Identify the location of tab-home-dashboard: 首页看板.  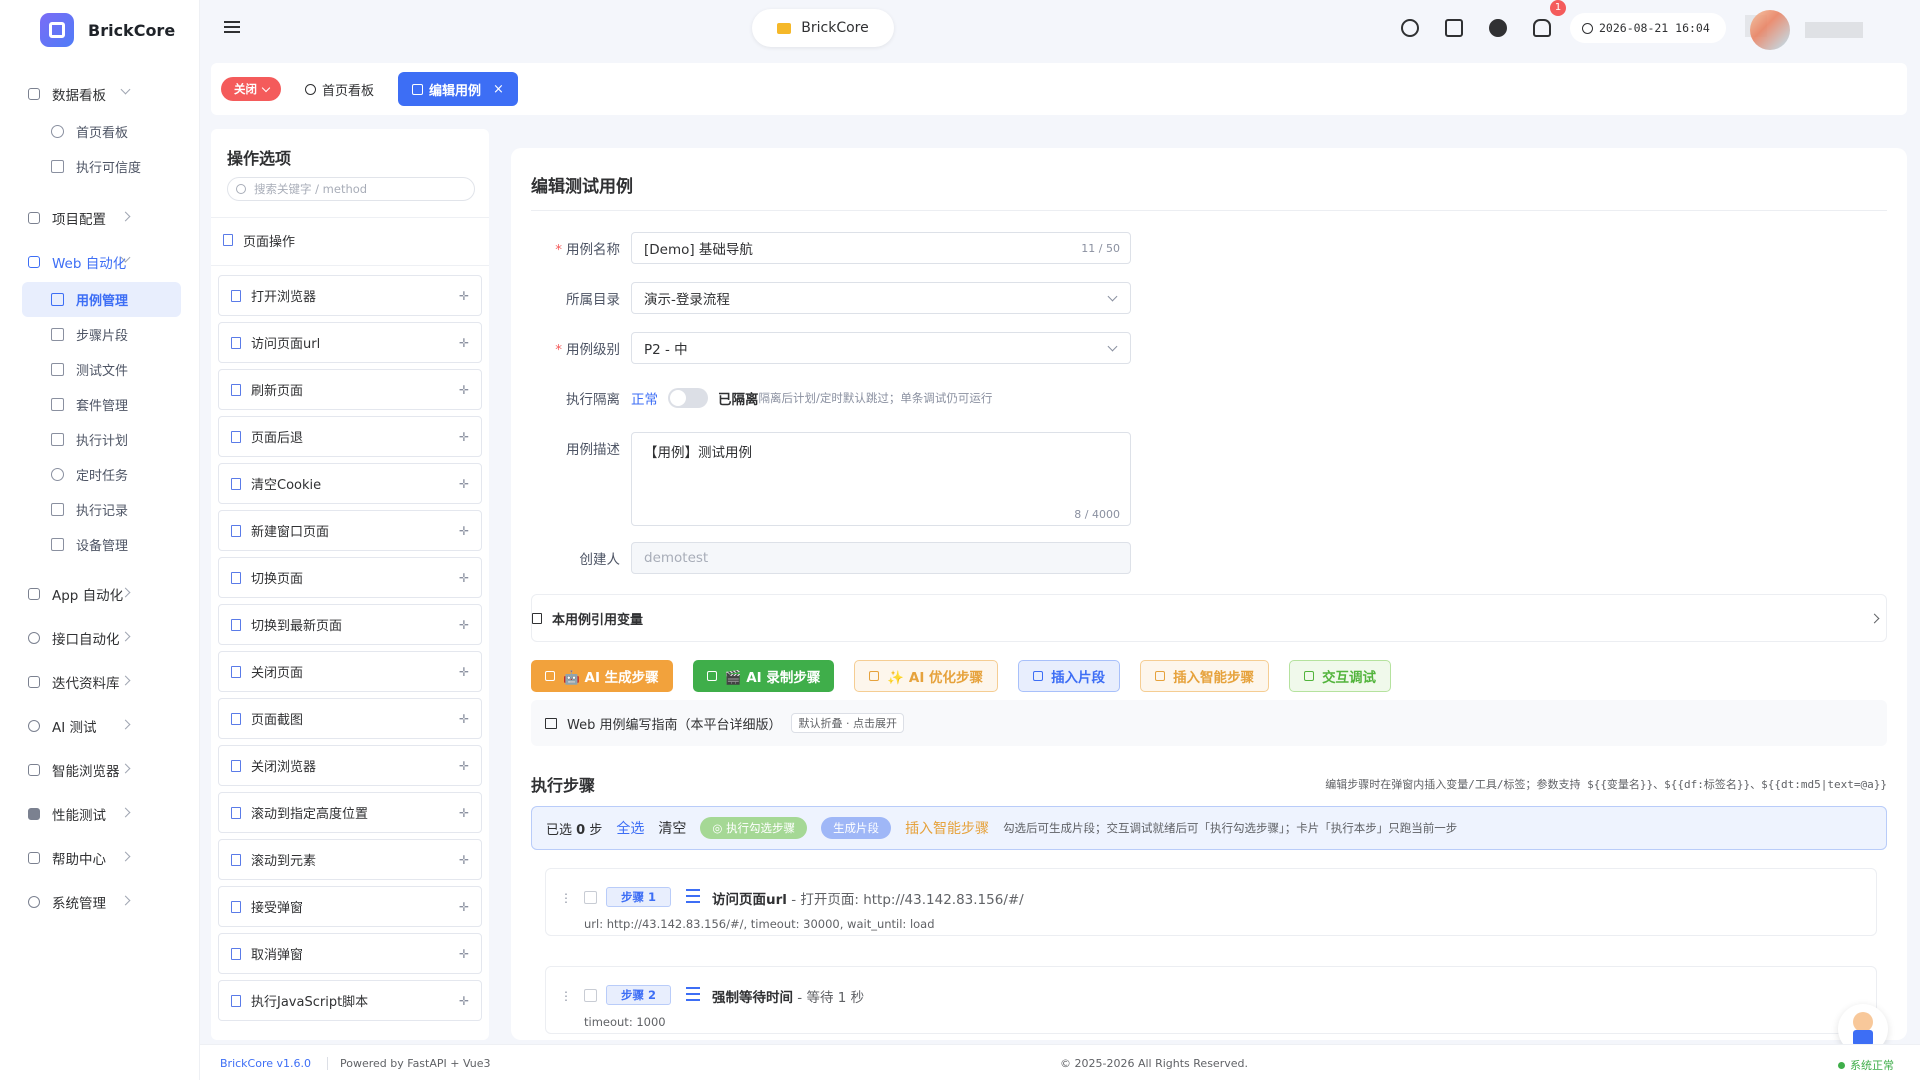
(339, 89).